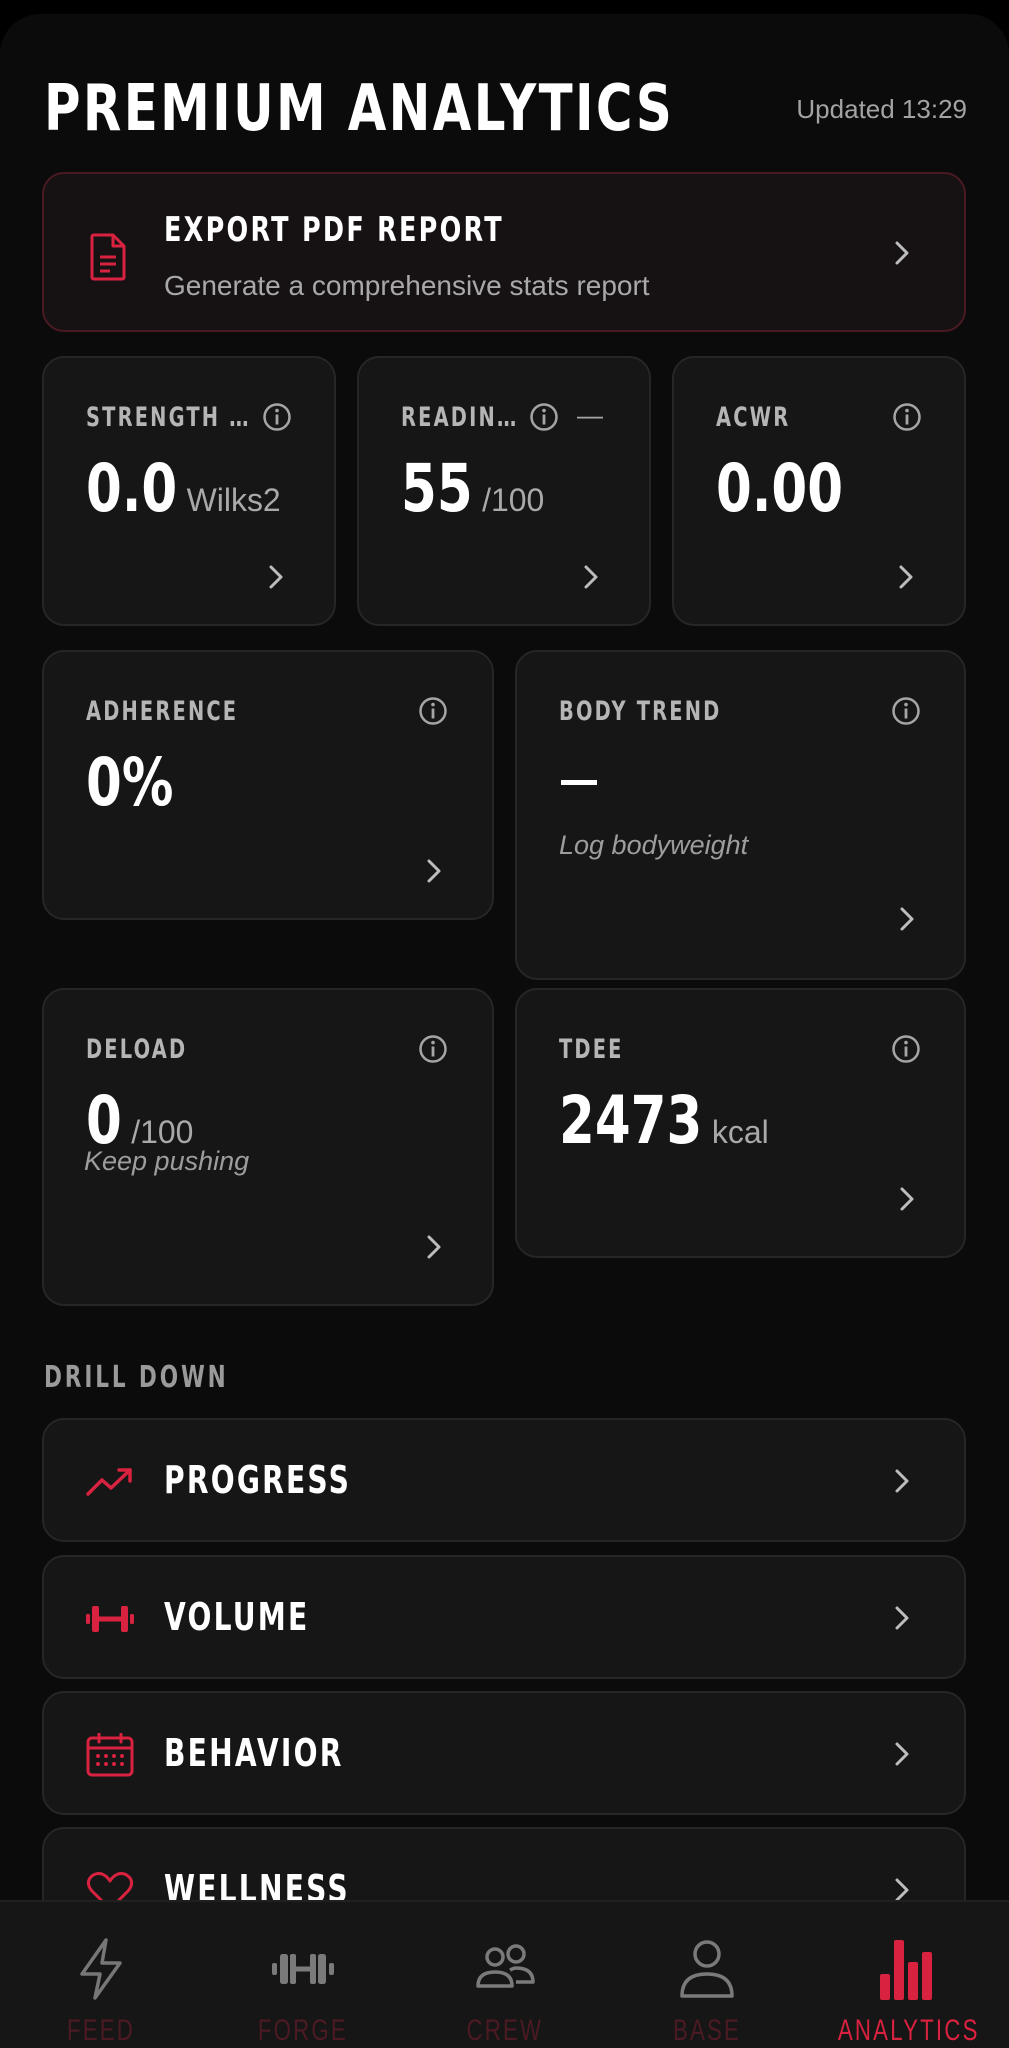  I want to click on nav-feed-label: FEED, so click(101, 2030).